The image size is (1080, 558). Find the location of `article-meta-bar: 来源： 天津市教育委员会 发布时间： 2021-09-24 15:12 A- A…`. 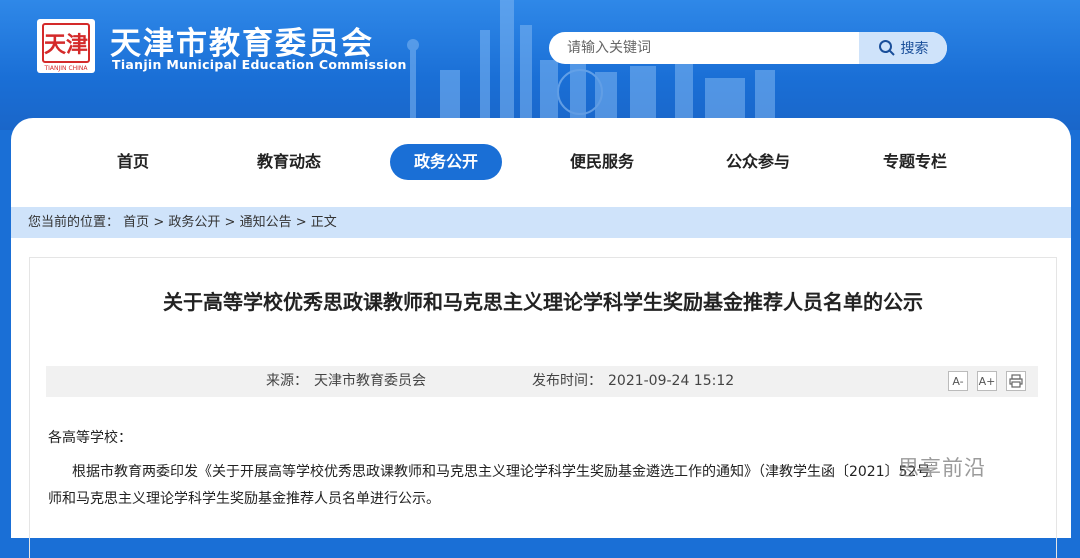

article-meta-bar: 来源： 天津市教育委员会 发布时间： 2021-09-24 15:12 A- A… is located at coordinates (542, 381).